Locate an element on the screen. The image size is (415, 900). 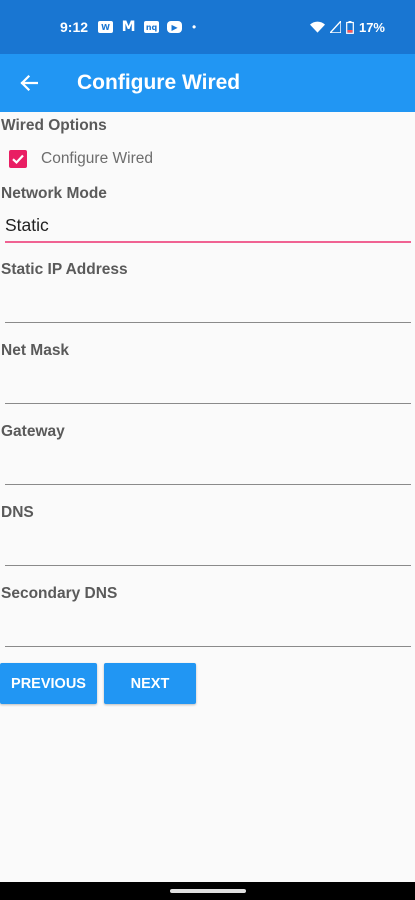
network-mode-value: Static is located at coordinates (27, 225).